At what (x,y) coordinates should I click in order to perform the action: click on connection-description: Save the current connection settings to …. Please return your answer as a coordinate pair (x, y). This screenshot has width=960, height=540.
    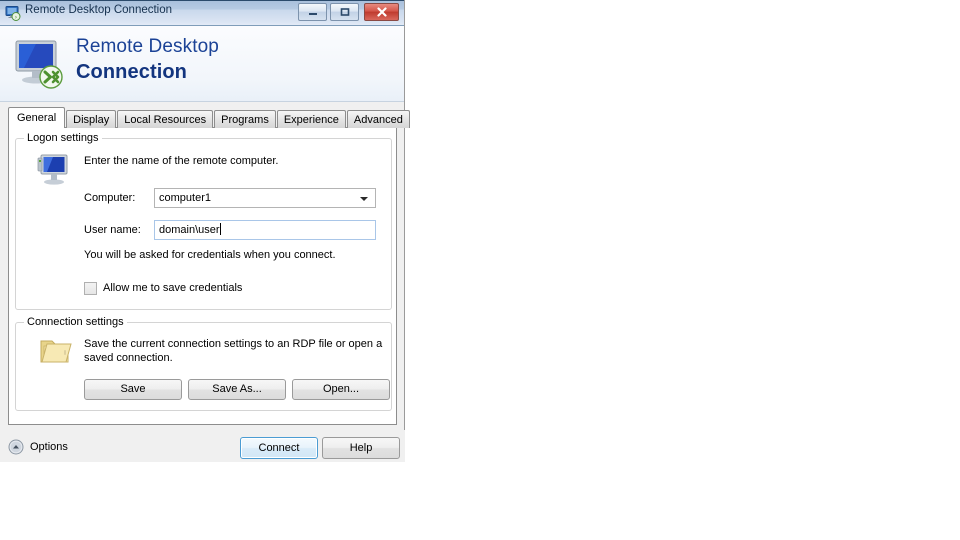
    Looking at the image, I should click on (233, 351).